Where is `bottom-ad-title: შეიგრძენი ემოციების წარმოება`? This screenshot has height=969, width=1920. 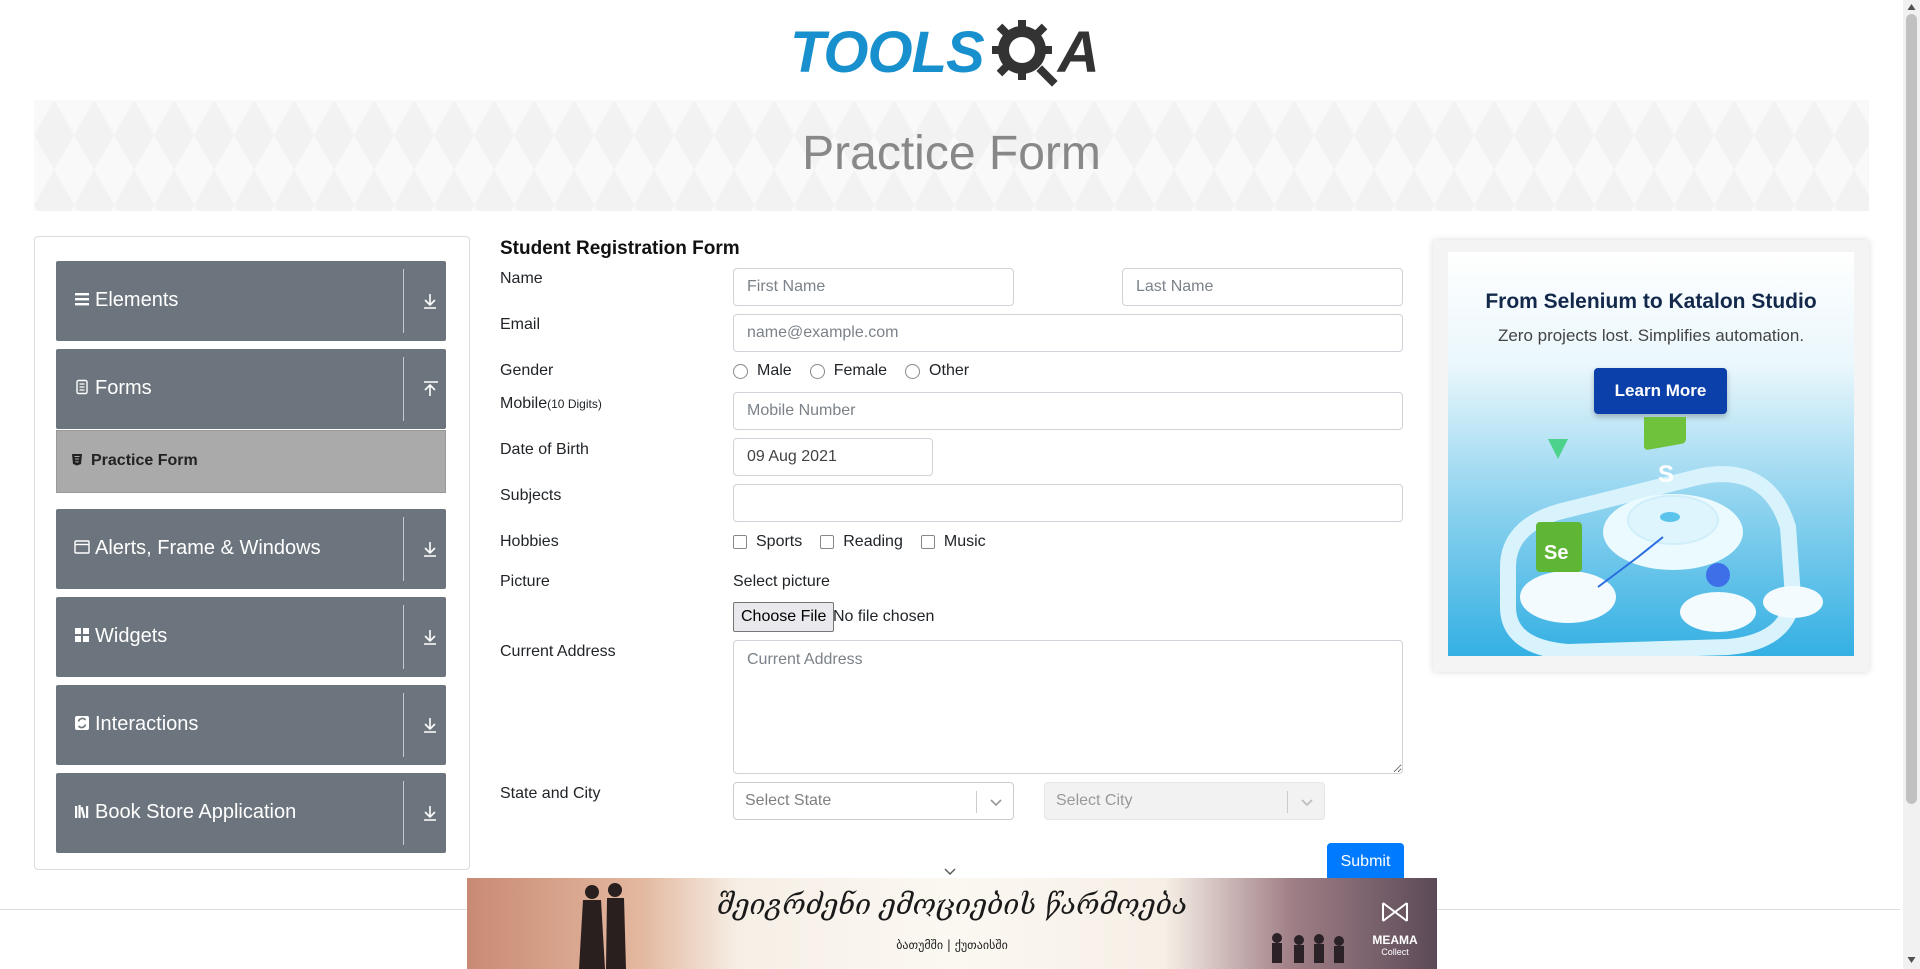
bottom-ad-title: შეიგრძენი ემოციების წარმოება is located at coordinates (952, 904).